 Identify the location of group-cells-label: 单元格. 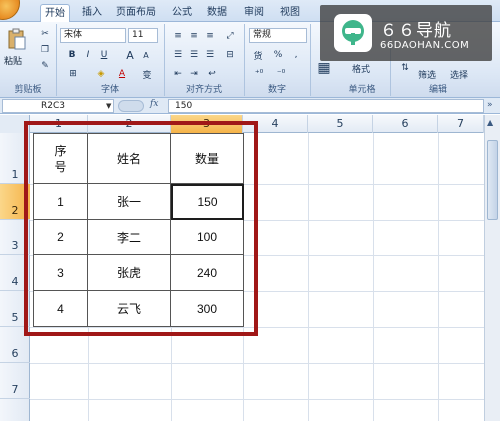
(362, 90).